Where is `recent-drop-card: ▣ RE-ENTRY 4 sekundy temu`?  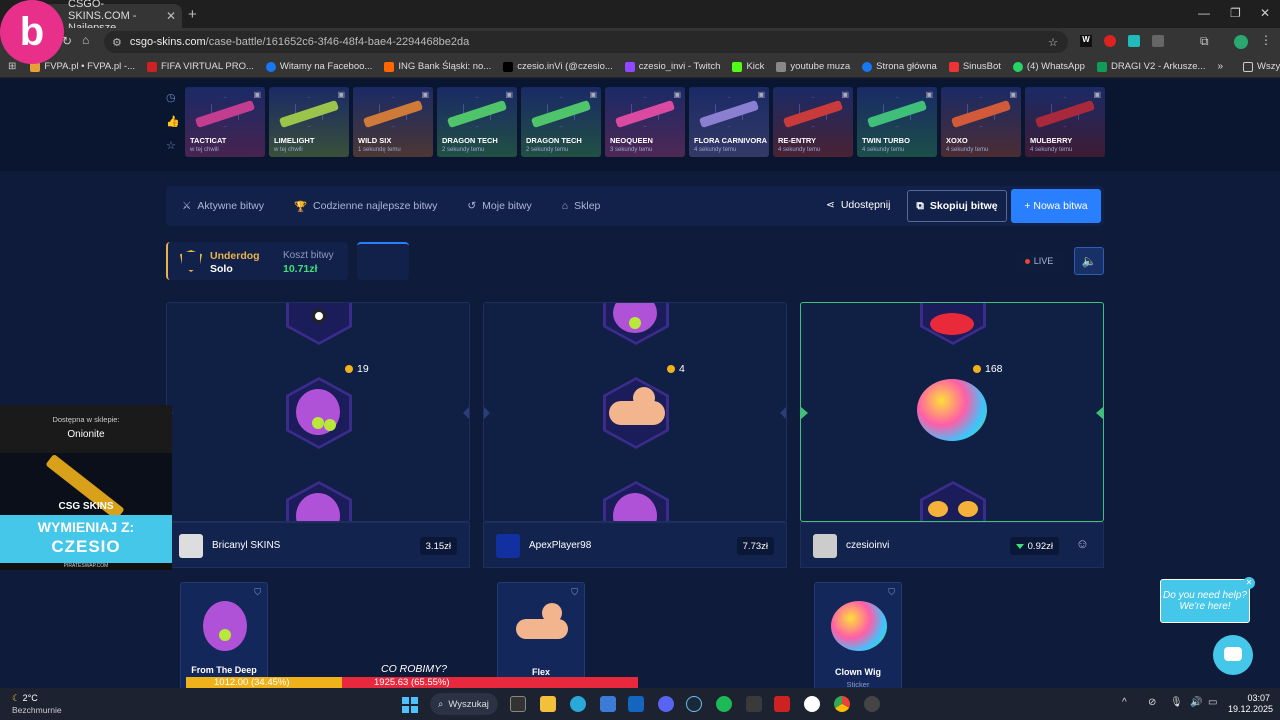 recent-drop-card: ▣ RE-ENTRY 4 sekundy temu is located at coordinates (813, 122).